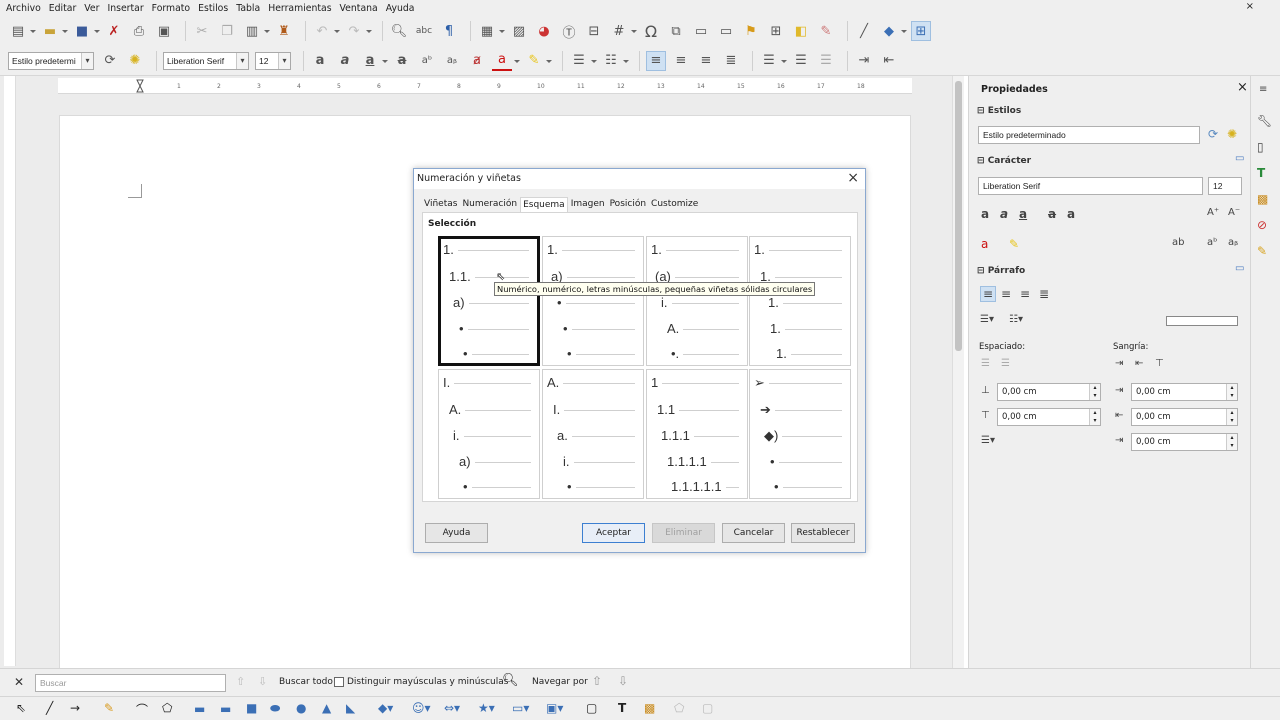 The height and width of the screenshot is (720, 1280). I want to click on stars-icon: ★▾, so click(486, 708).